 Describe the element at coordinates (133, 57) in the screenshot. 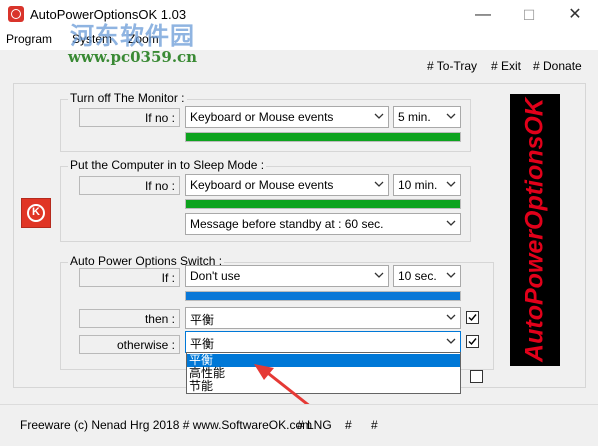

I see `watermark-url: www.pc0359.cn` at that location.